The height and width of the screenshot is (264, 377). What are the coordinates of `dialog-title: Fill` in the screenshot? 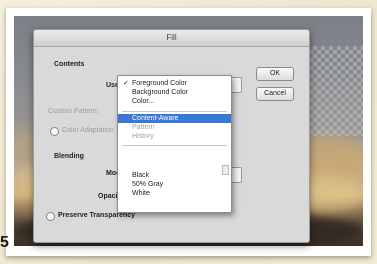 It's located at (171, 38).